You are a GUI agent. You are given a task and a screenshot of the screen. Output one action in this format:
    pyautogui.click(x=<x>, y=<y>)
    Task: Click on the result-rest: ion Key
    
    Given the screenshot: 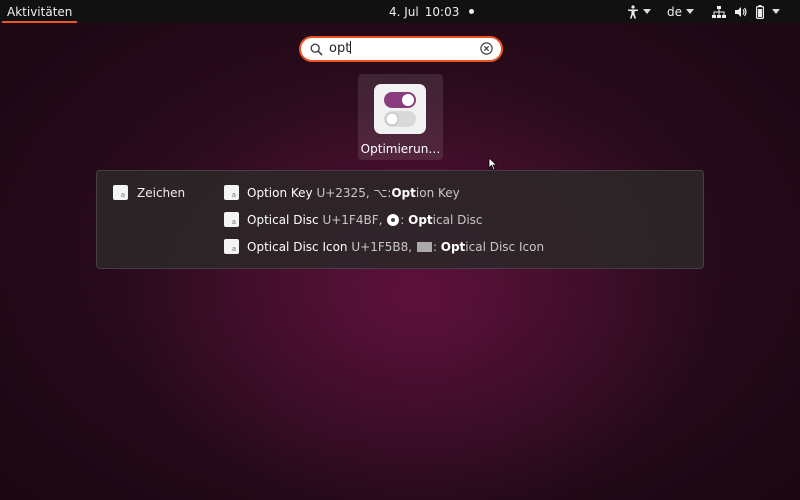 What is the action you would take?
    pyautogui.click(x=437, y=192)
    